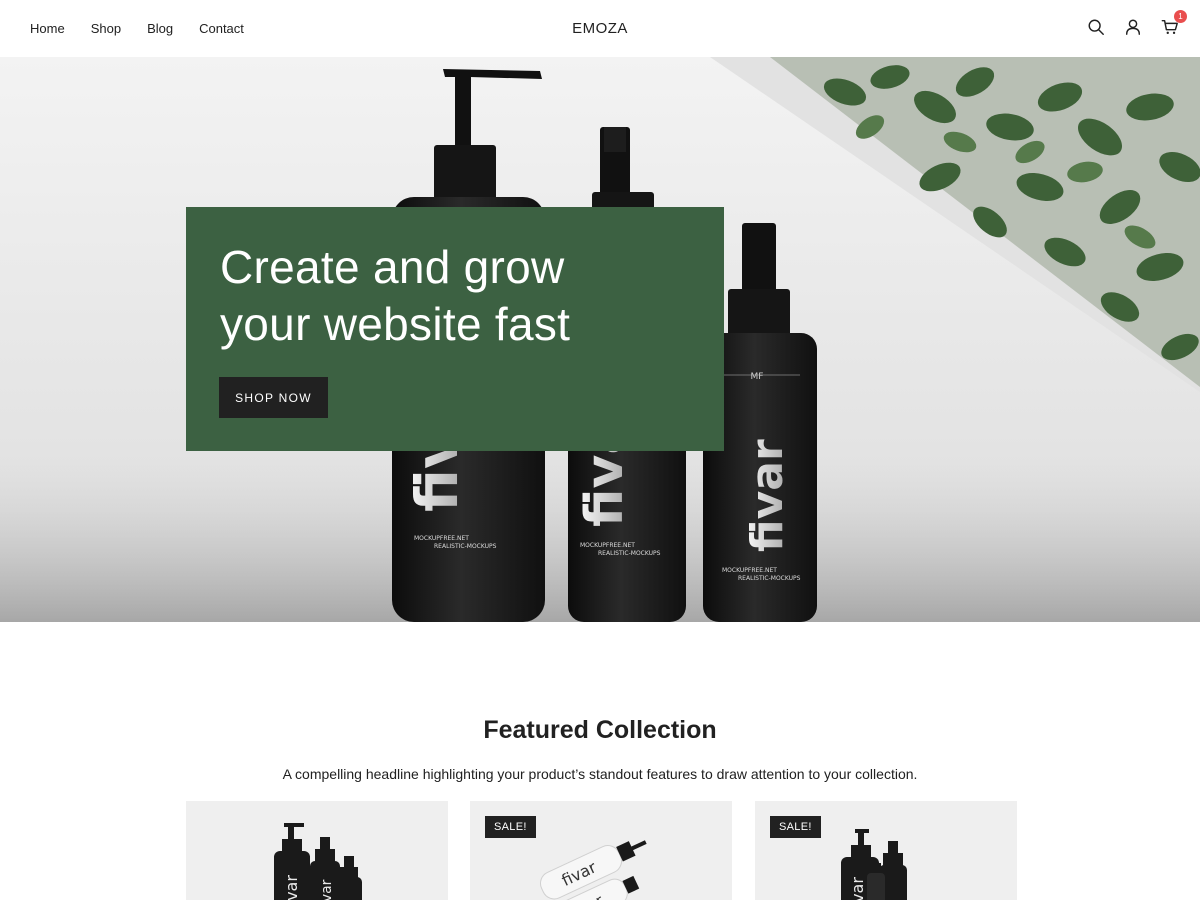 This screenshot has width=1200, height=900. What do you see at coordinates (1173, 24) in the screenshot?
I see `cart-icon: 1` at bounding box center [1173, 24].